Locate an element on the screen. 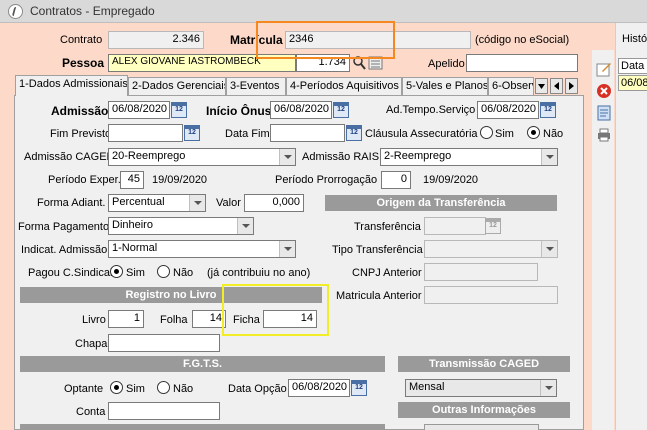 This screenshot has height=430, width=647. valor-field: 0,000 is located at coordinates (274, 203).